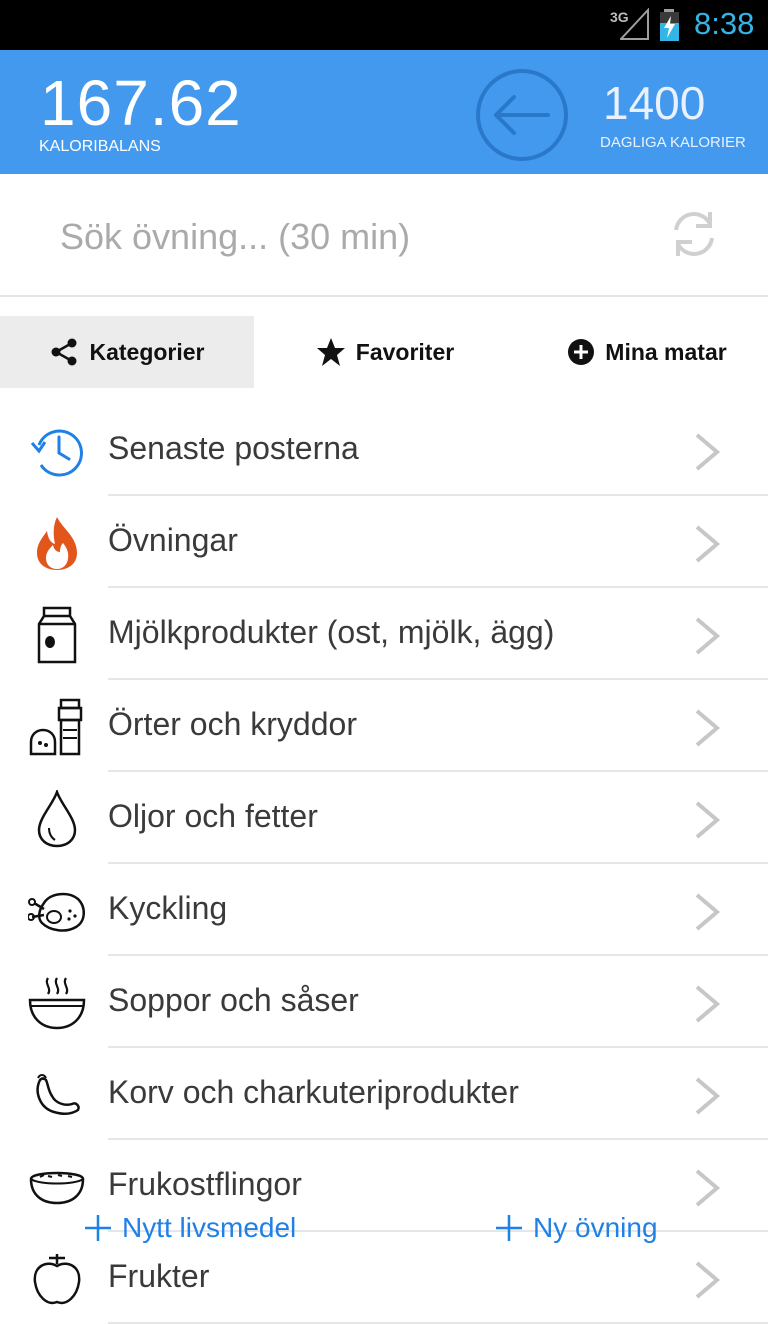 This screenshot has width=768, height=1324. What do you see at coordinates (595, 1227) in the screenshot?
I see `new-exercise-label: Ny övning` at bounding box center [595, 1227].